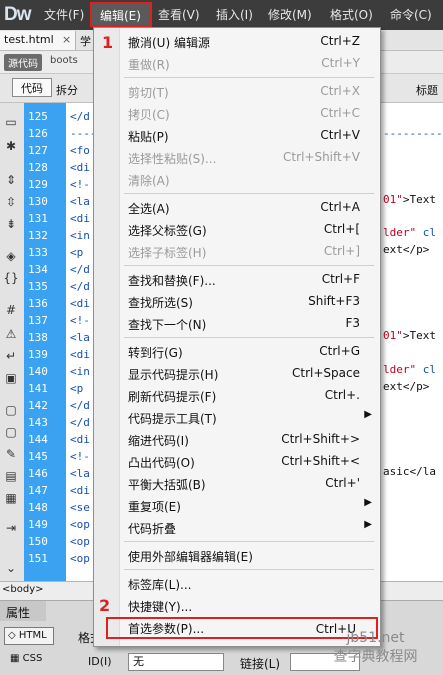 This screenshot has width=443, height=675. What do you see at coordinates (15, 658) in the screenshot?
I see `css-mode-icon: ▦` at bounding box center [15, 658].